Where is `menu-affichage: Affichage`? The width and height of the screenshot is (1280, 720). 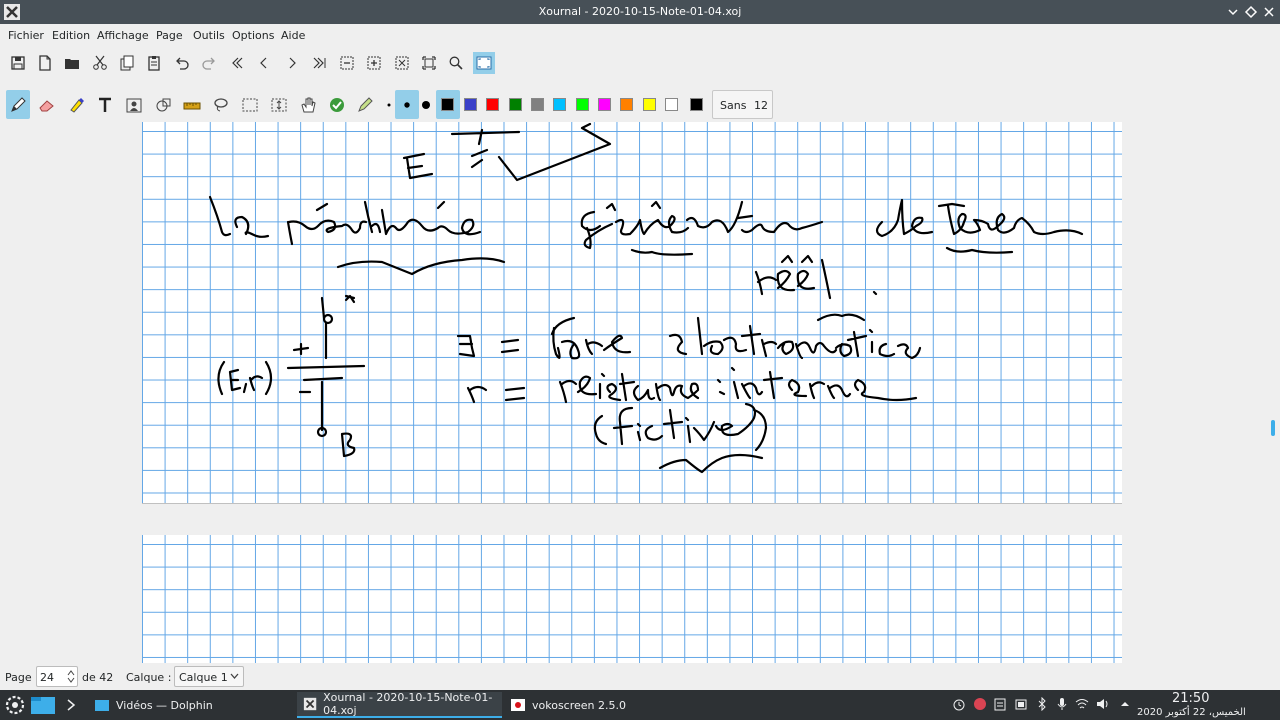 menu-affichage: Affichage is located at coordinates (123, 35).